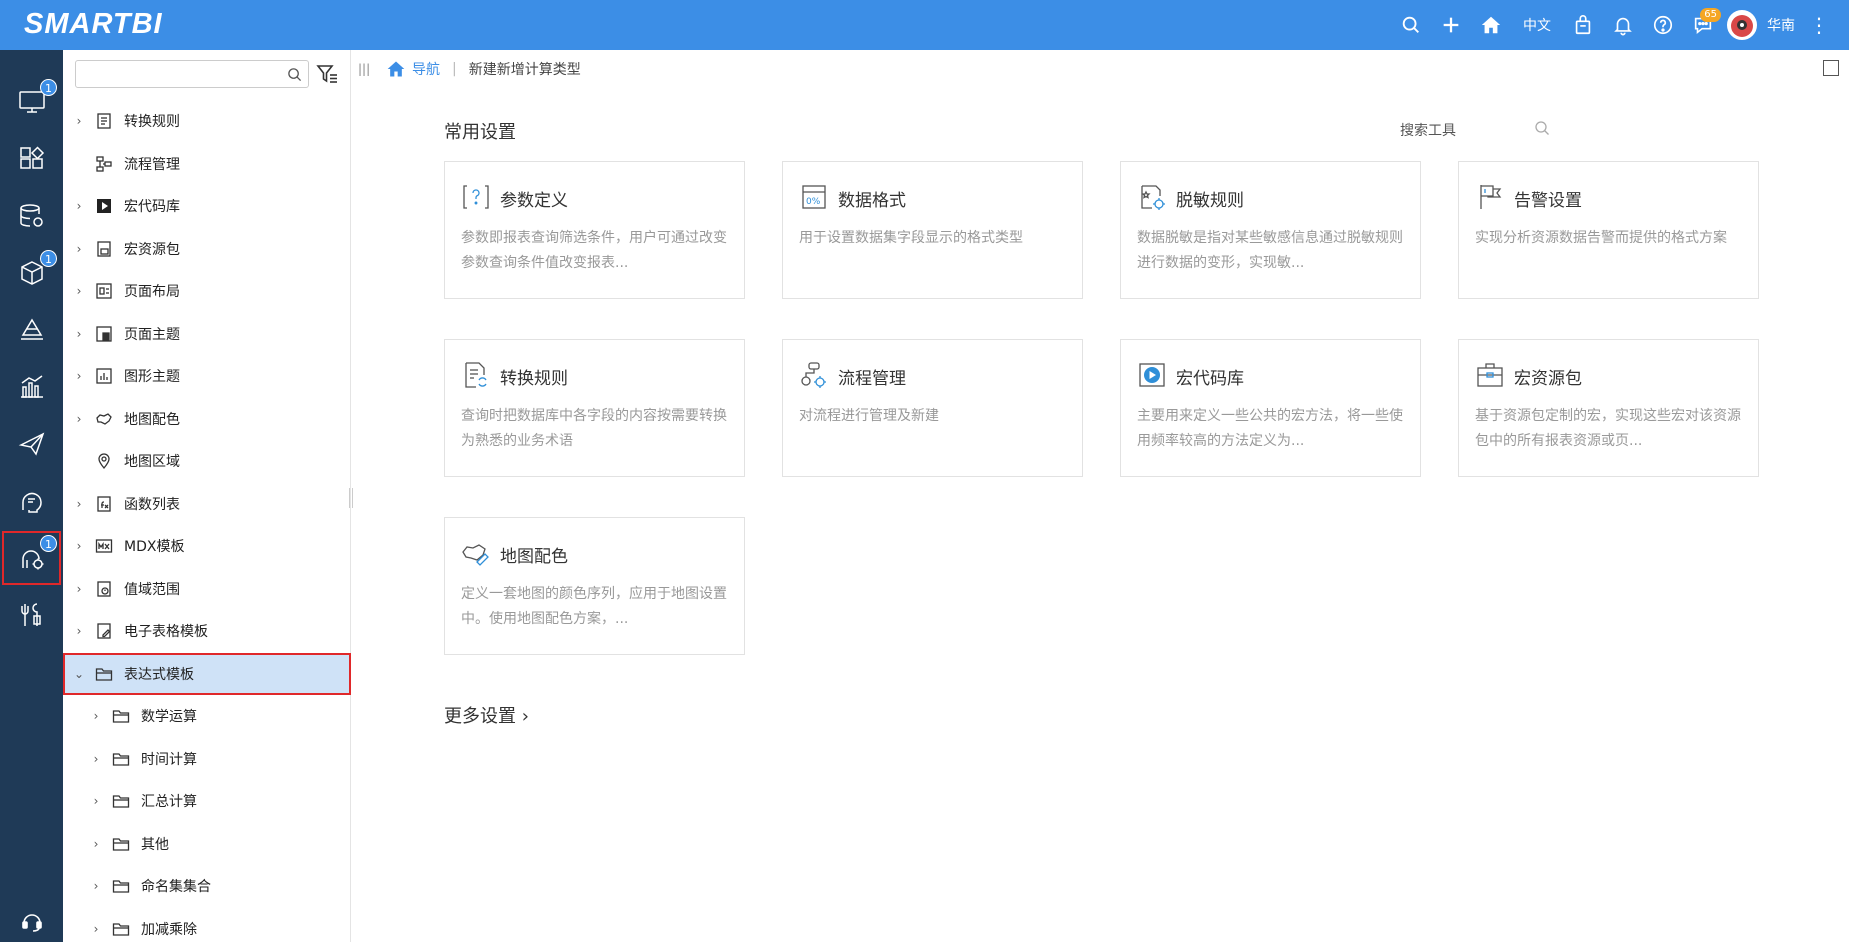  What do you see at coordinates (1491, 197) in the screenshot?
I see `alarm-icon` at bounding box center [1491, 197].